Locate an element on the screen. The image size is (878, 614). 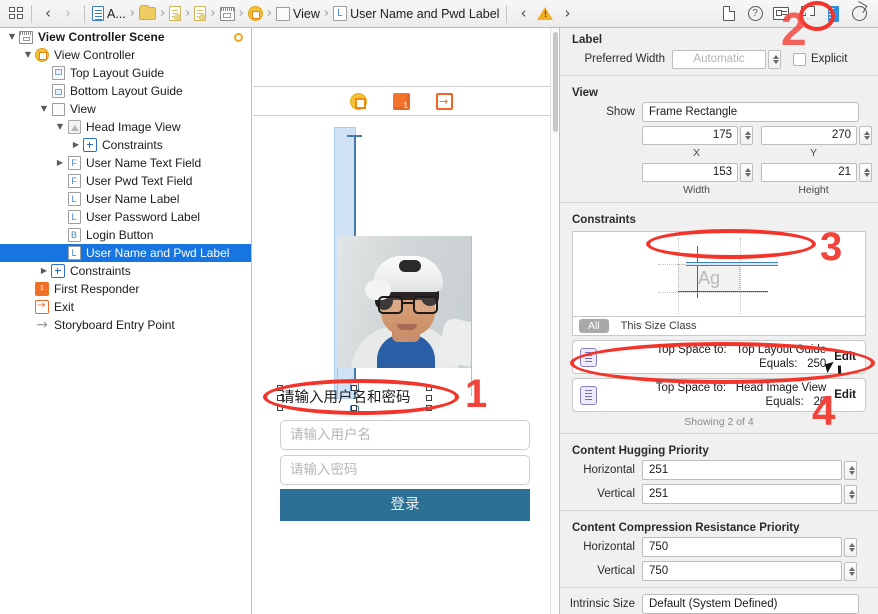
outline-item-label: Head Image View is located at coordinates (133, 127).